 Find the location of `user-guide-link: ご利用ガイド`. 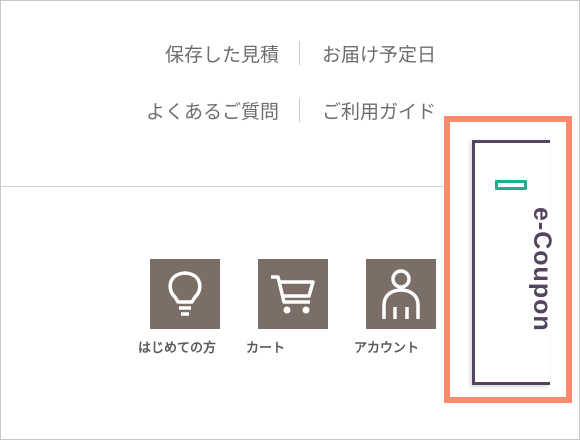

user-guide-link: ご利用ガイド is located at coordinates (379, 110).